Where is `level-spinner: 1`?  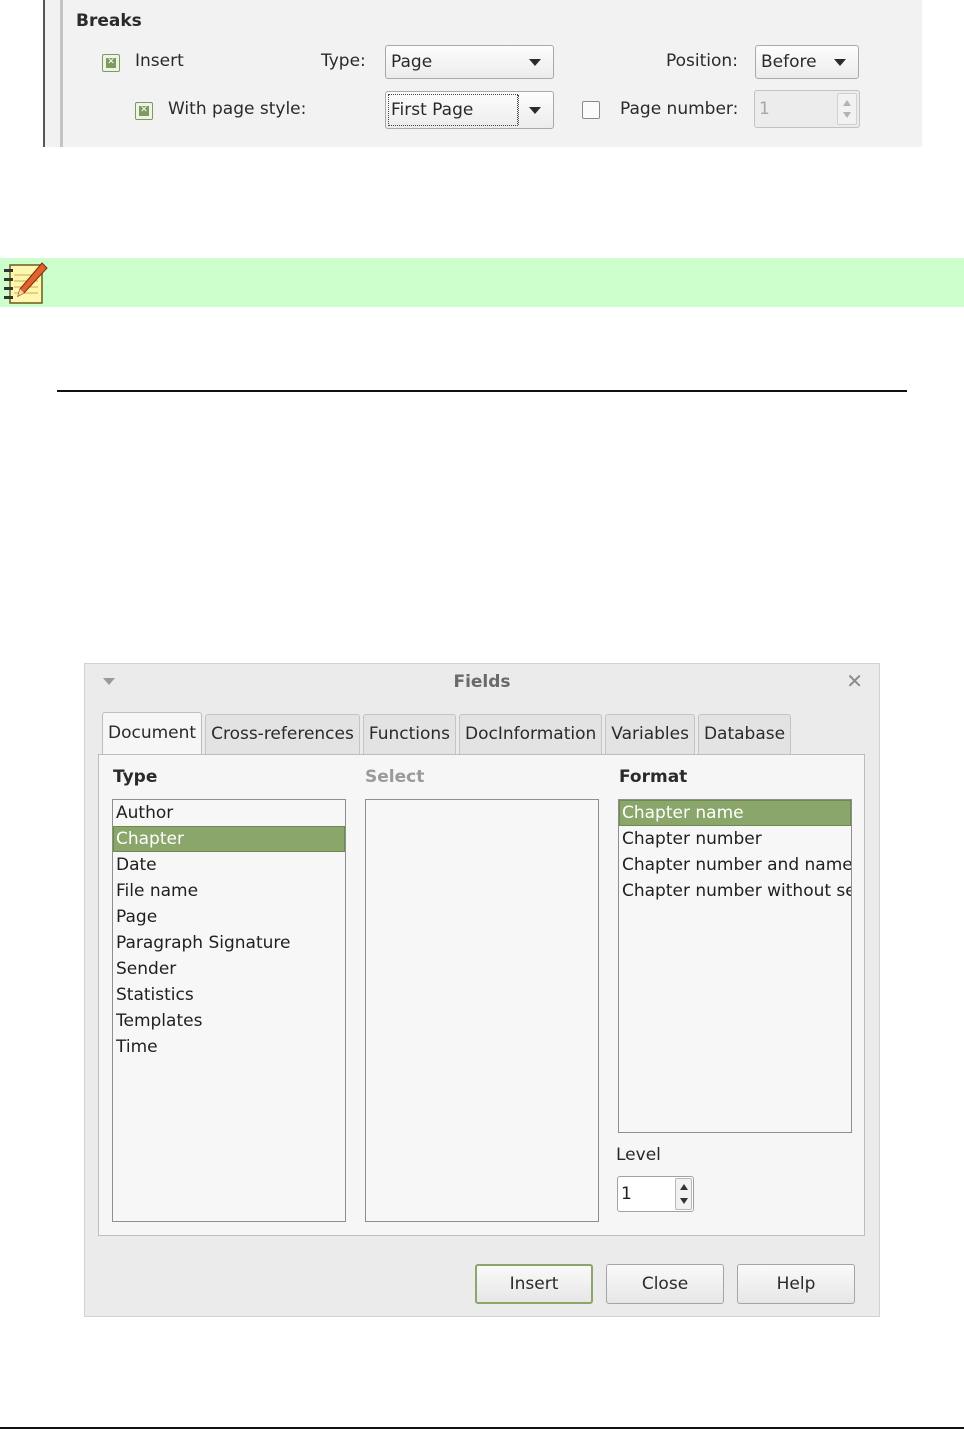
level-spinner: 1 is located at coordinates (655, 1194).